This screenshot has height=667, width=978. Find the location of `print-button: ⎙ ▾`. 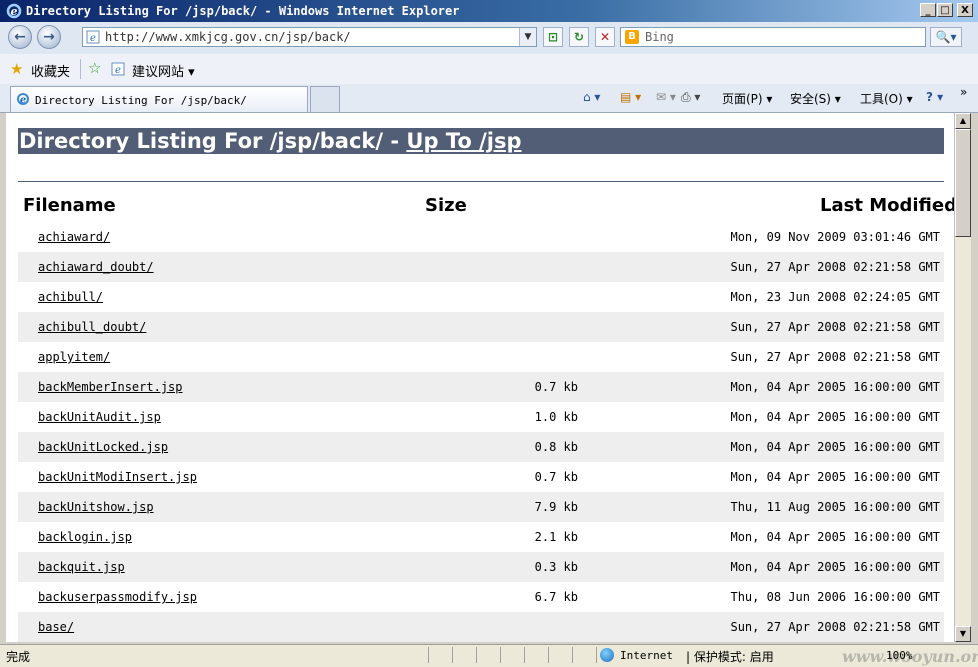

print-button: ⎙ ▾ is located at coordinates (690, 97).